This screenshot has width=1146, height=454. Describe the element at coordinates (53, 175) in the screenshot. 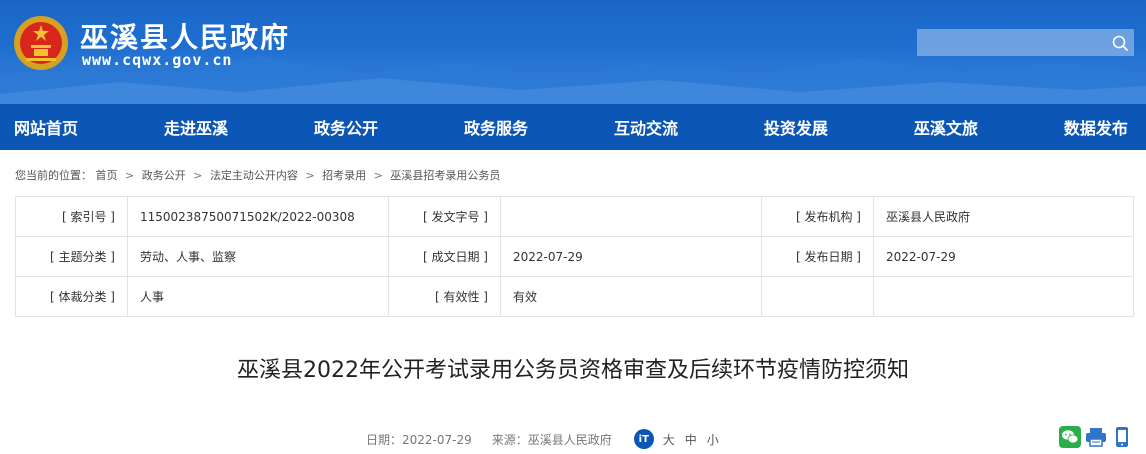

I see `breadcrumb-prefix: 您当前的位置：` at that location.